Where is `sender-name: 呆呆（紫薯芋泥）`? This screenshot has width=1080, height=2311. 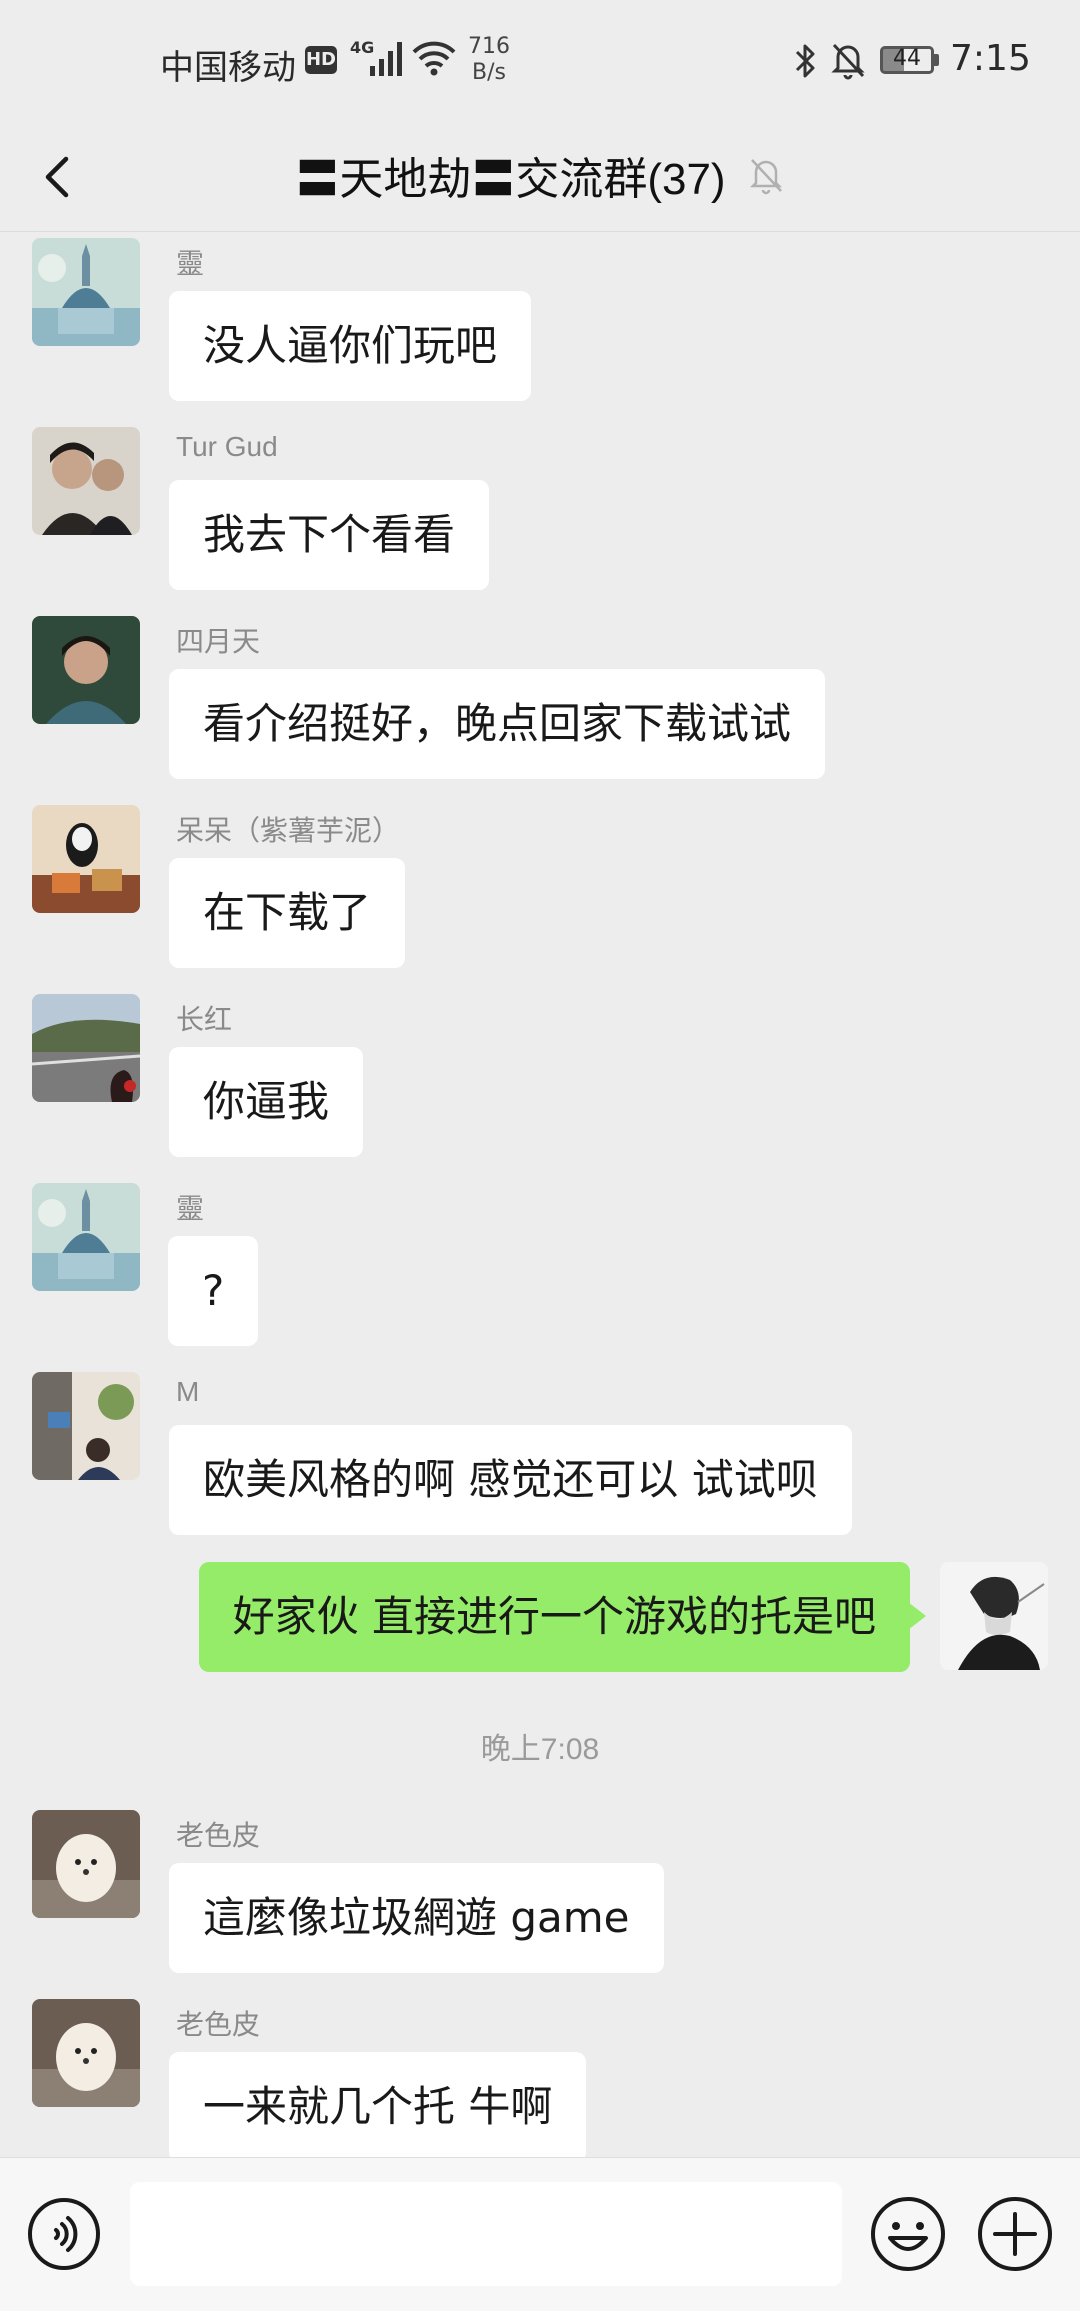
sender-name: 呆呆（紫薯芋泥） is located at coordinates (288, 830).